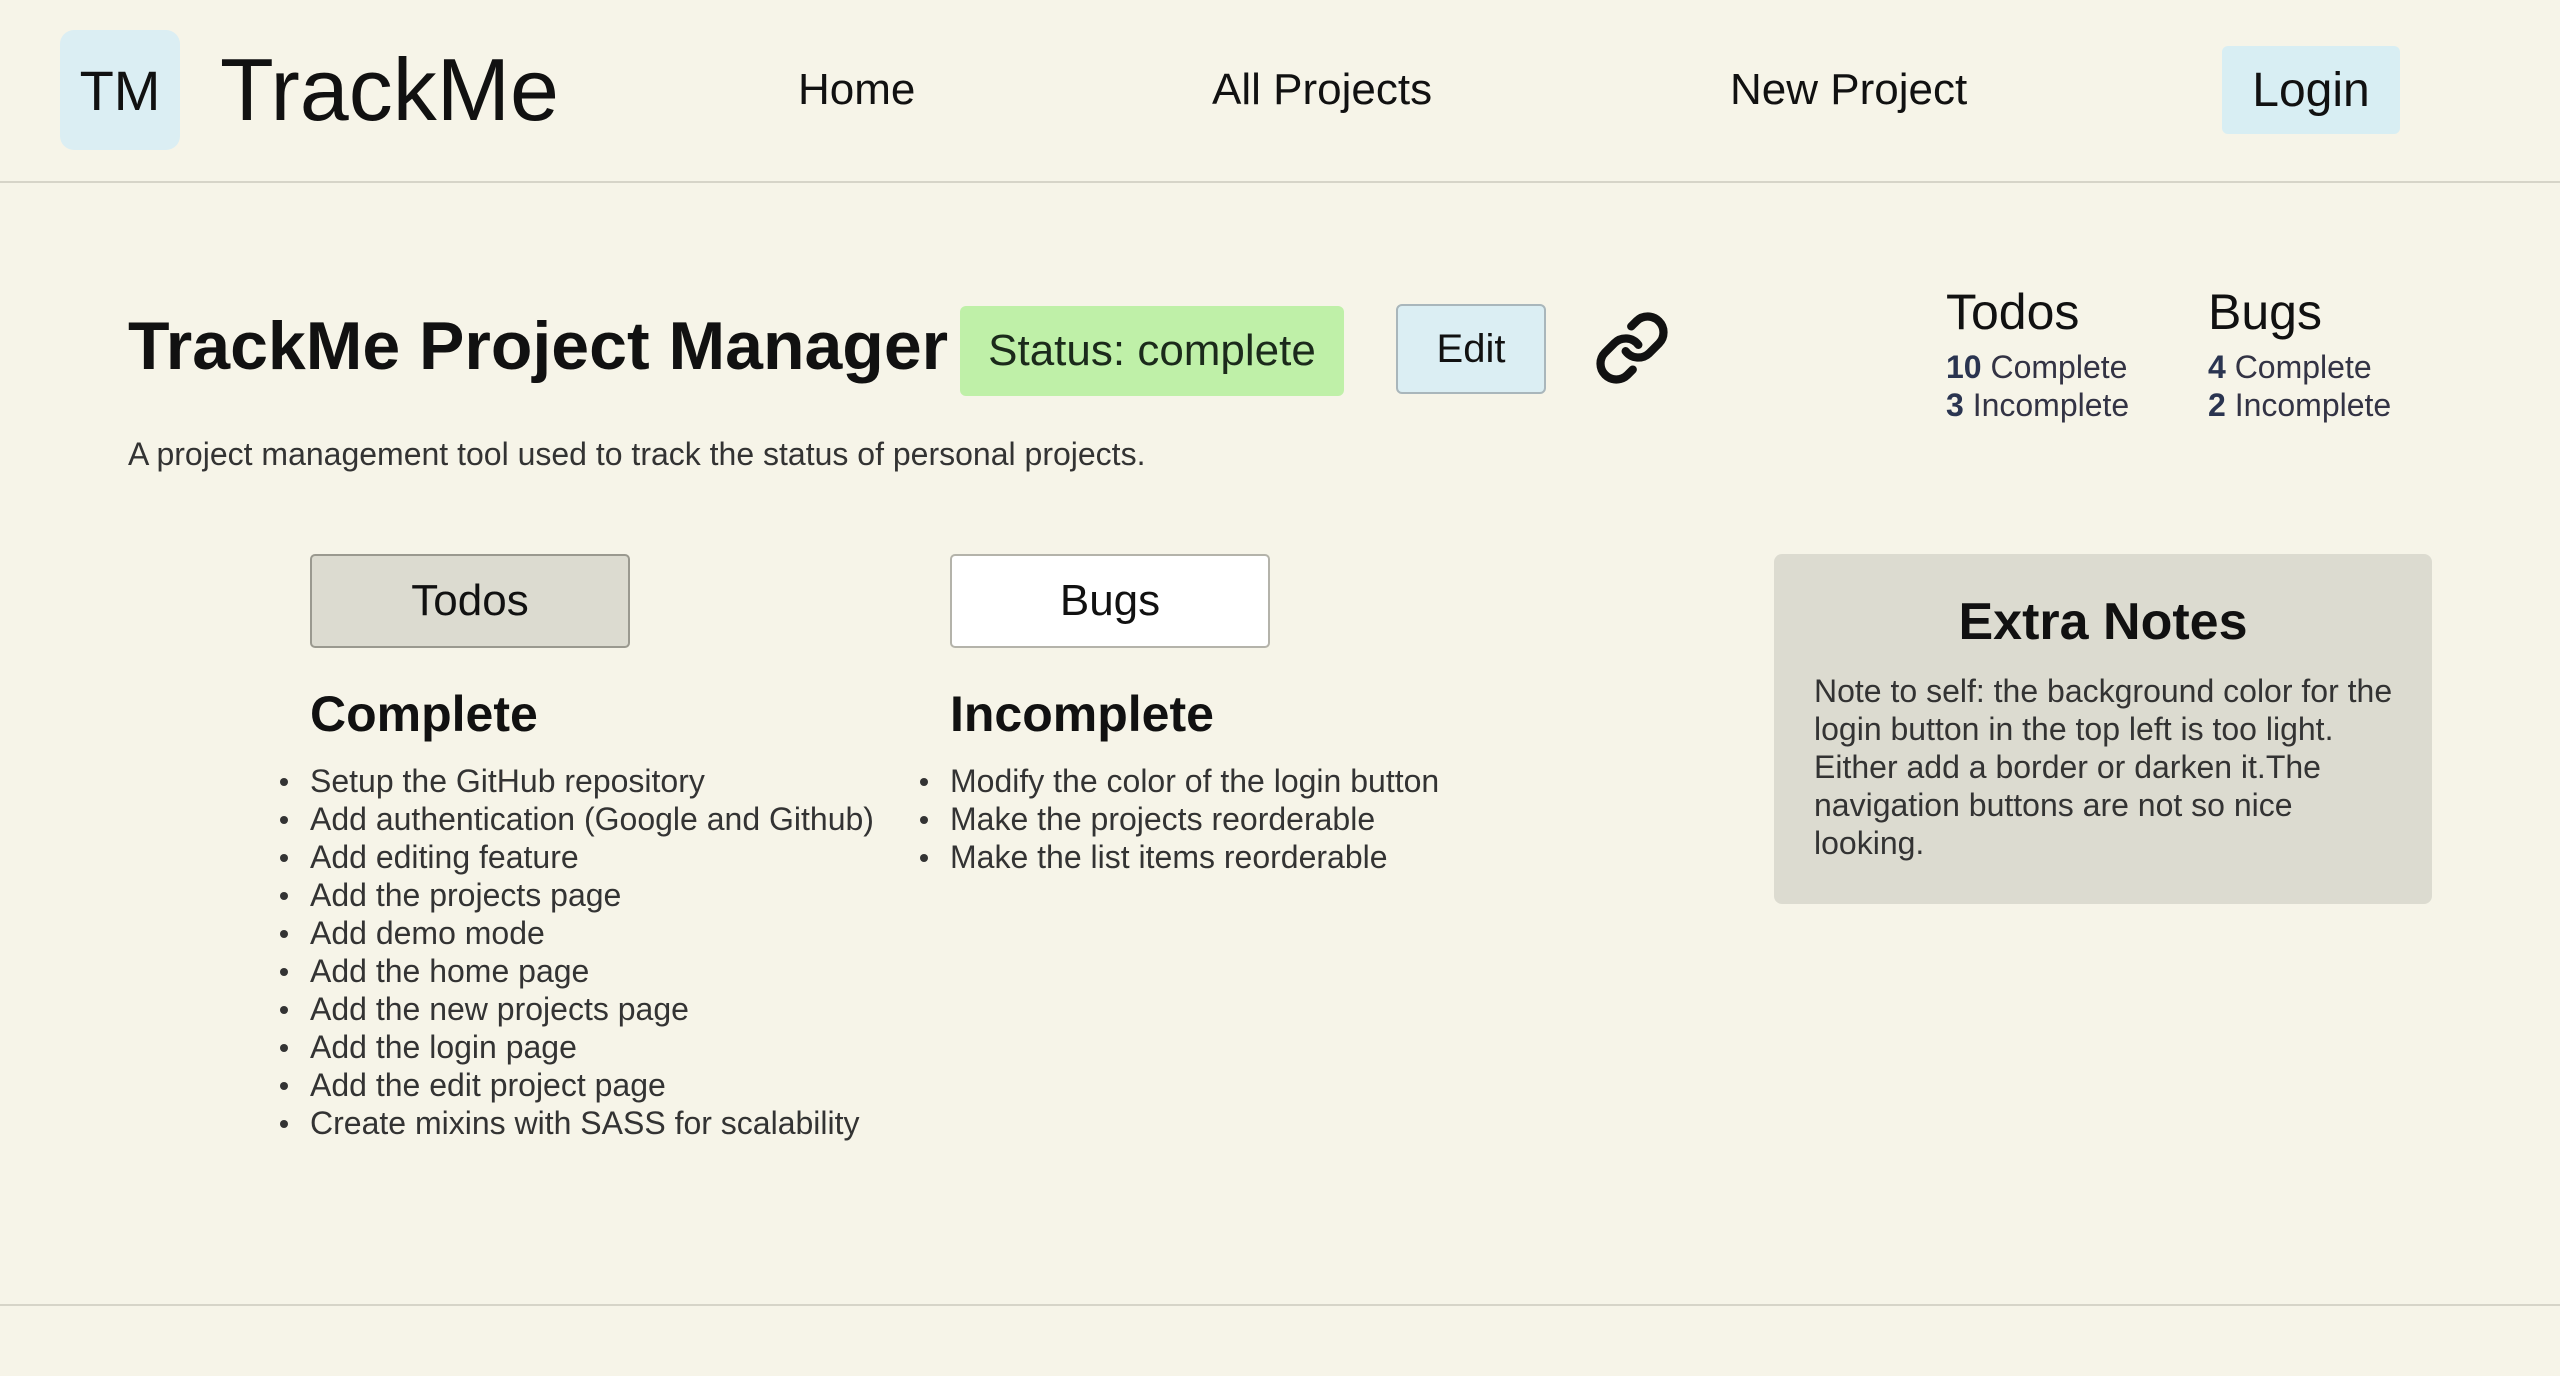 This screenshot has height=1376, width=2560. What do you see at coordinates (1179, 857) in the screenshot?
I see `list-item: Make the list items reorderable` at bounding box center [1179, 857].